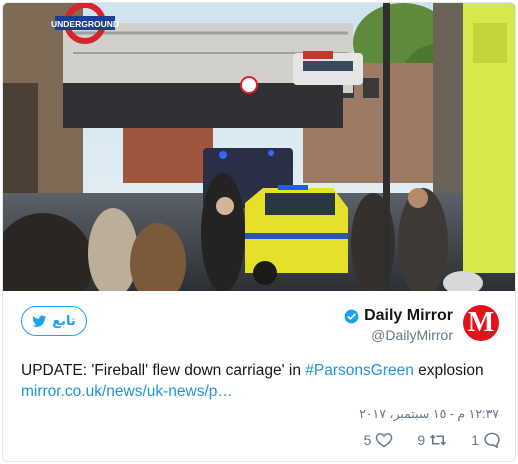 The height and width of the screenshot is (464, 518). I want to click on tweet-author: Daily Mirror @DailyMirror, so click(398, 325).